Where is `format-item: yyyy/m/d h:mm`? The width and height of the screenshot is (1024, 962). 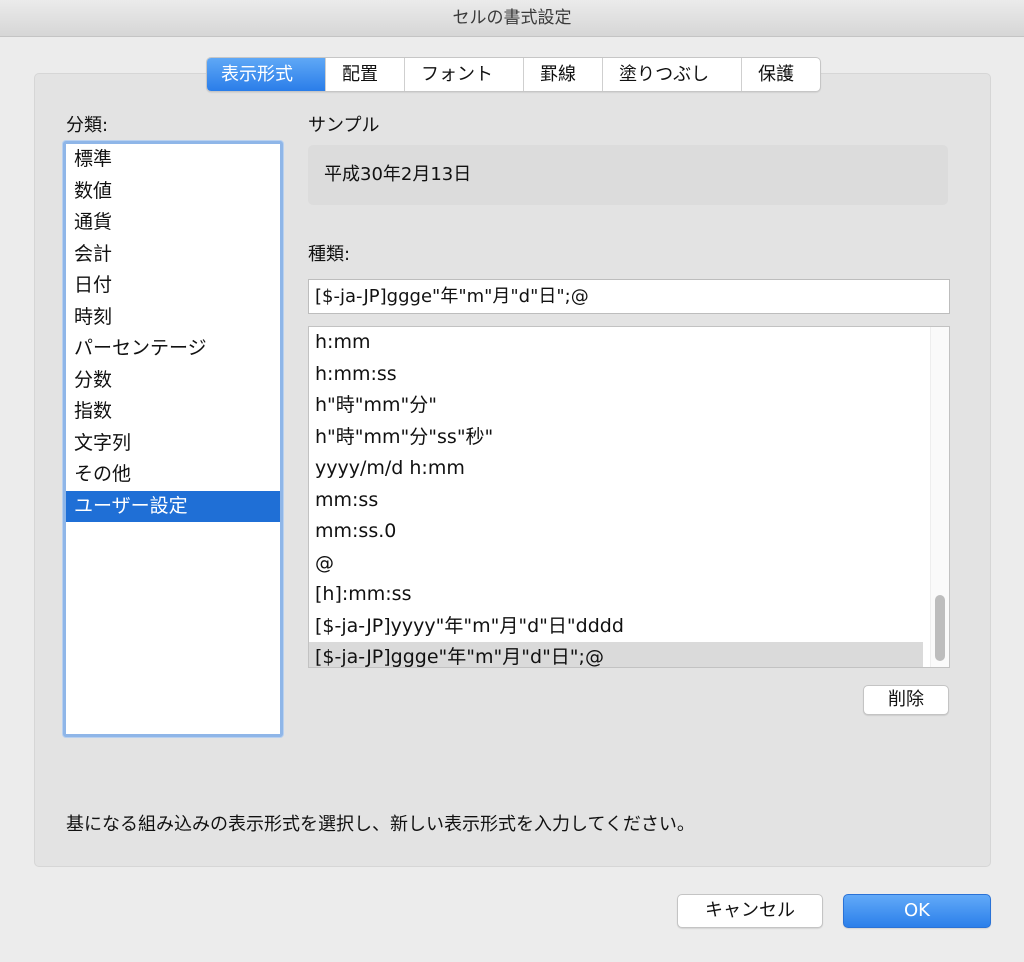
format-item: yyyy/m/d h:mm is located at coordinates (616, 469).